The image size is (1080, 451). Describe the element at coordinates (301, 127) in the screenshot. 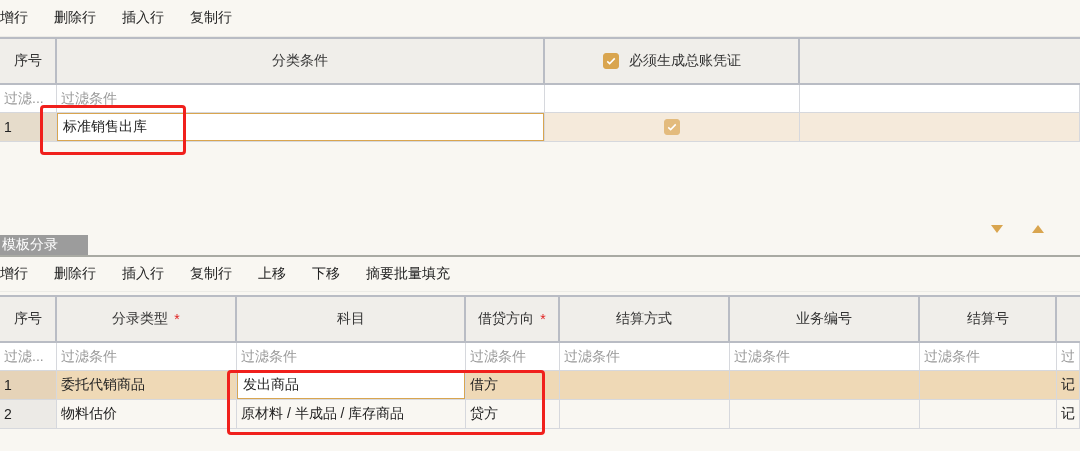

I see `cell-input: 标准销售出库` at that location.